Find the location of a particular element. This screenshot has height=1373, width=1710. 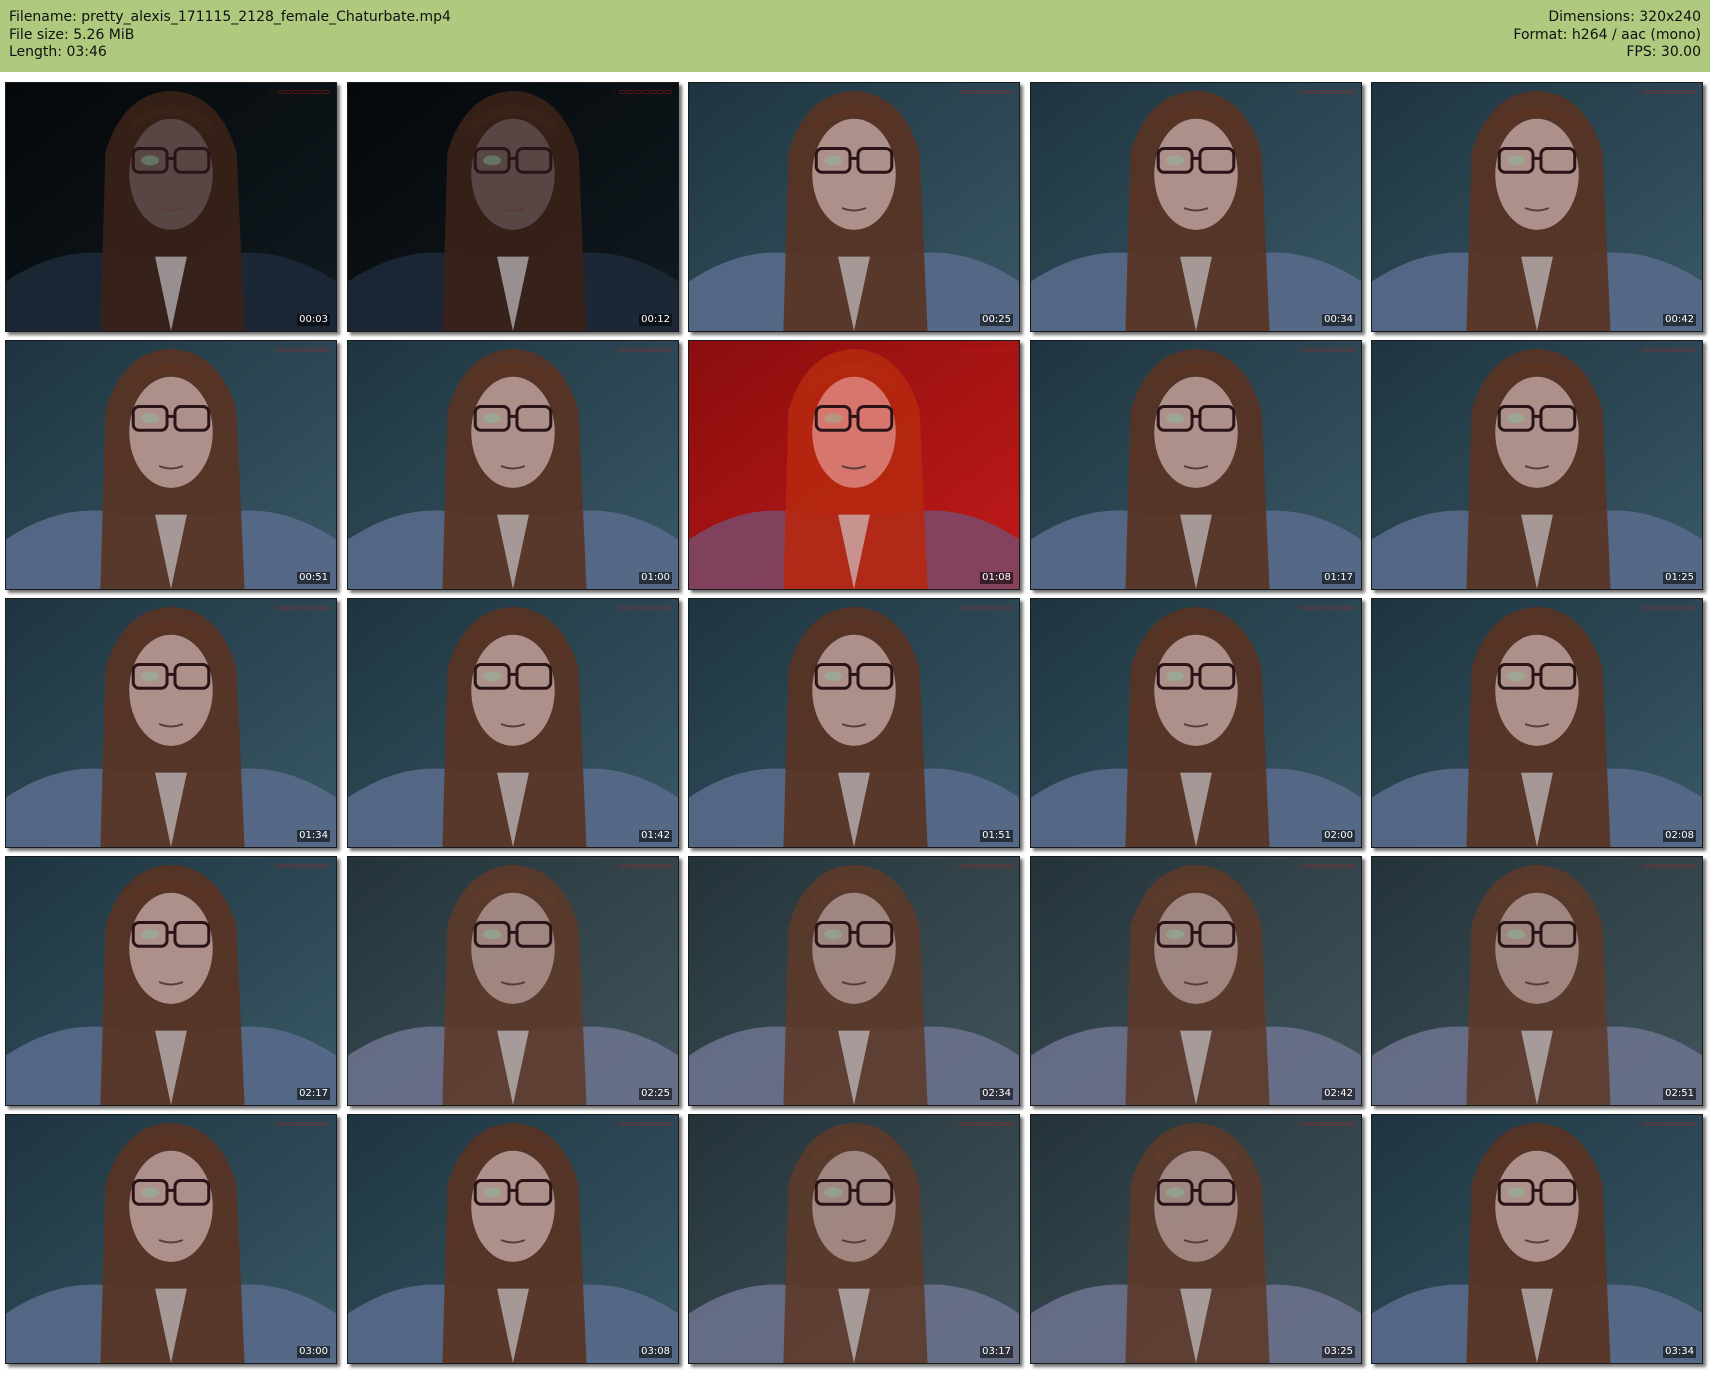

thumbnail-tile: ◦ ▭▭▭▭▭▭▭ 03:00 is located at coordinates (171, 1239).